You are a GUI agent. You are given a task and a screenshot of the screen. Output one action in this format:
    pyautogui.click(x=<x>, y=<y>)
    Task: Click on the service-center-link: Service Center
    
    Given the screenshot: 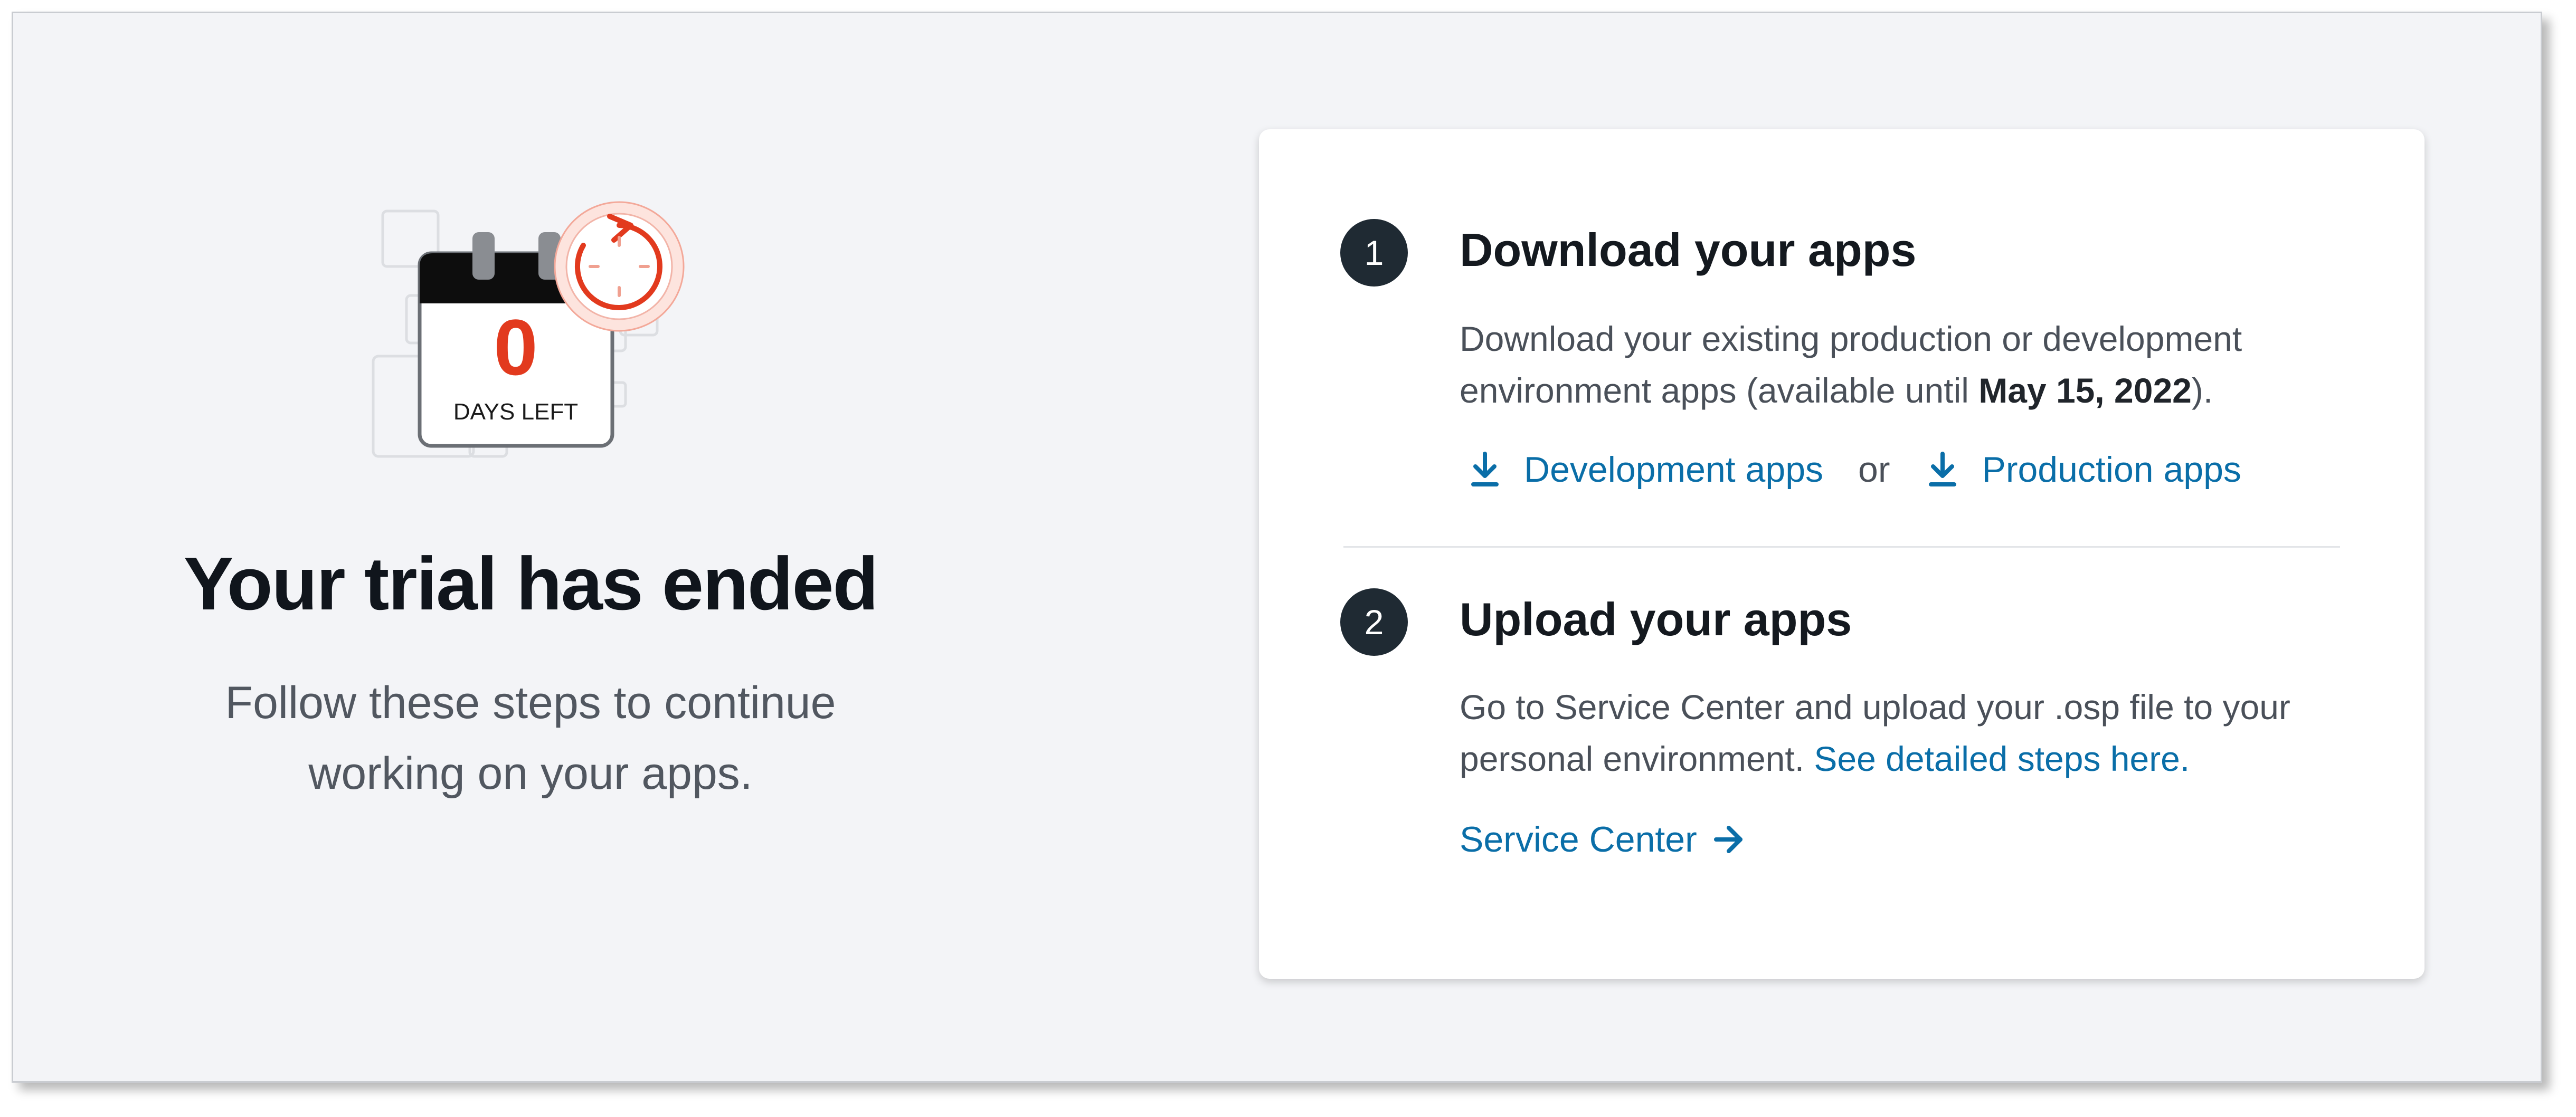 What is the action you would take?
    pyautogui.click(x=1602, y=840)
    